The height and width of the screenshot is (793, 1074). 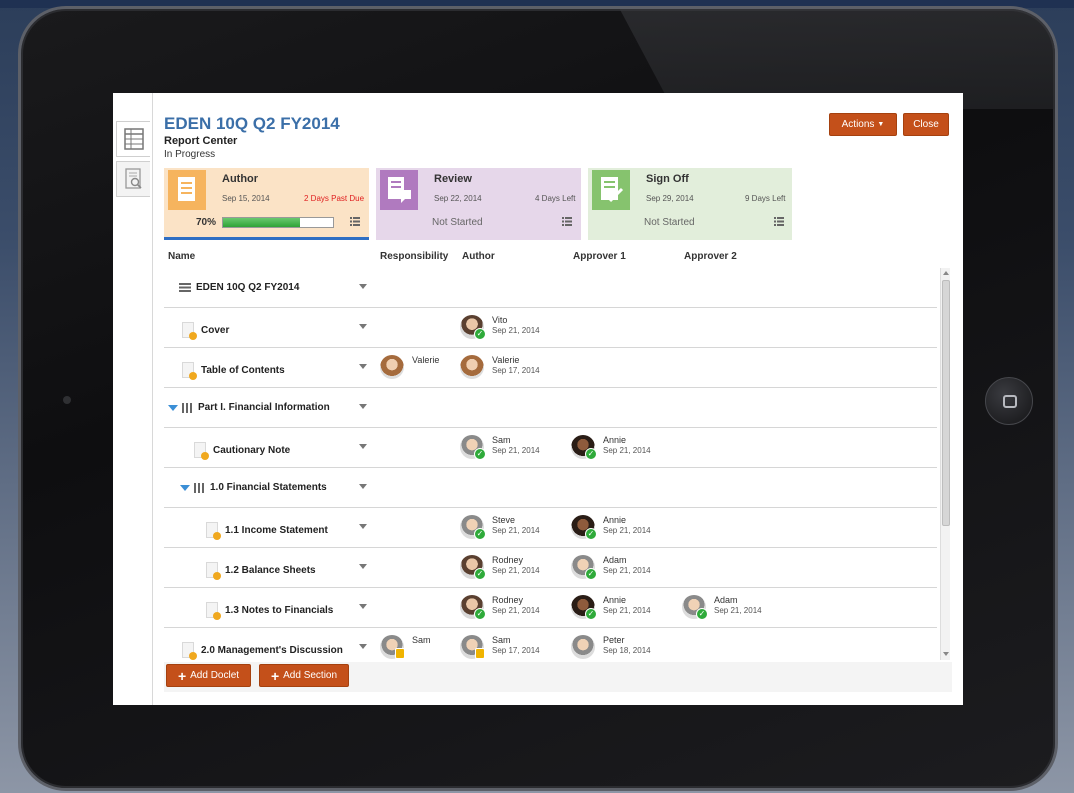 What do you see at coordinates (550, 488) in the screenshot?
I see `table-row: 1.0 Financial Statements` at bounding box center [550, 488].